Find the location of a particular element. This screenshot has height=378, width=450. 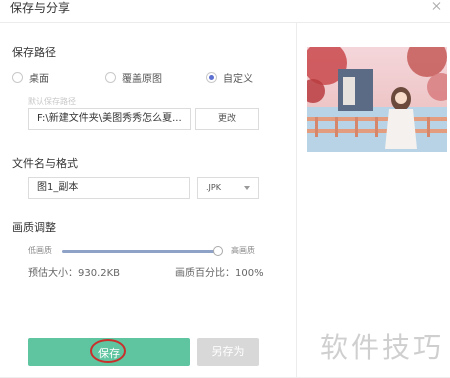

file-name-input: 图1_副本 is located at coordinates (109, 188).